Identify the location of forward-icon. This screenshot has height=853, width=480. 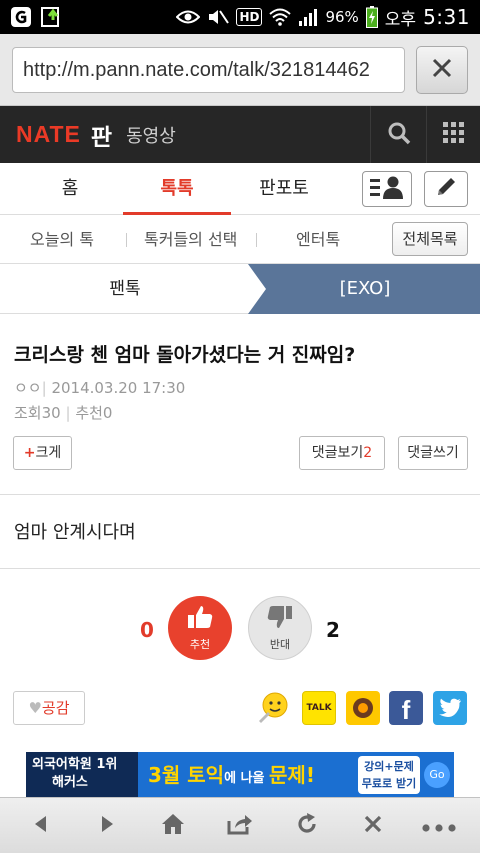
(107, 826).